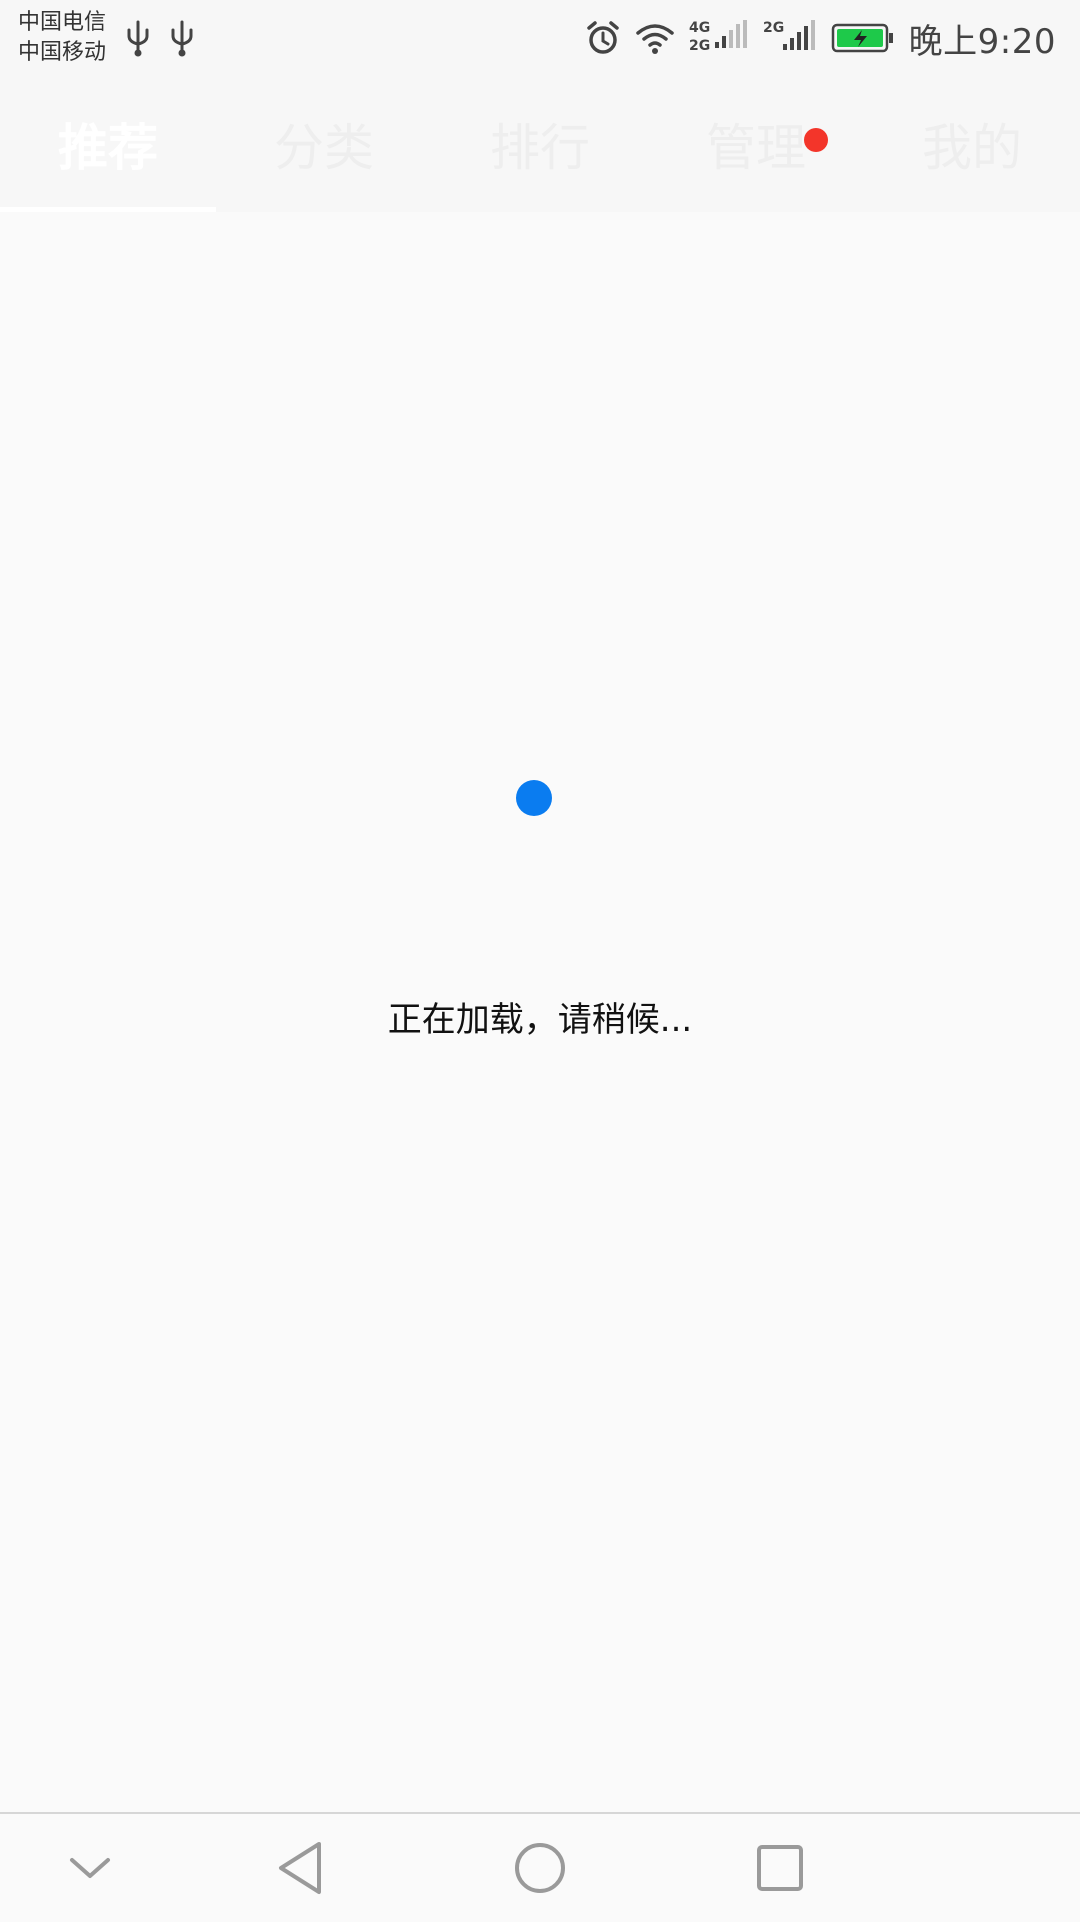 The height and width of the screenshot is (1922, 1080). I want to click on tab-category: 分类, so click(324, 144).